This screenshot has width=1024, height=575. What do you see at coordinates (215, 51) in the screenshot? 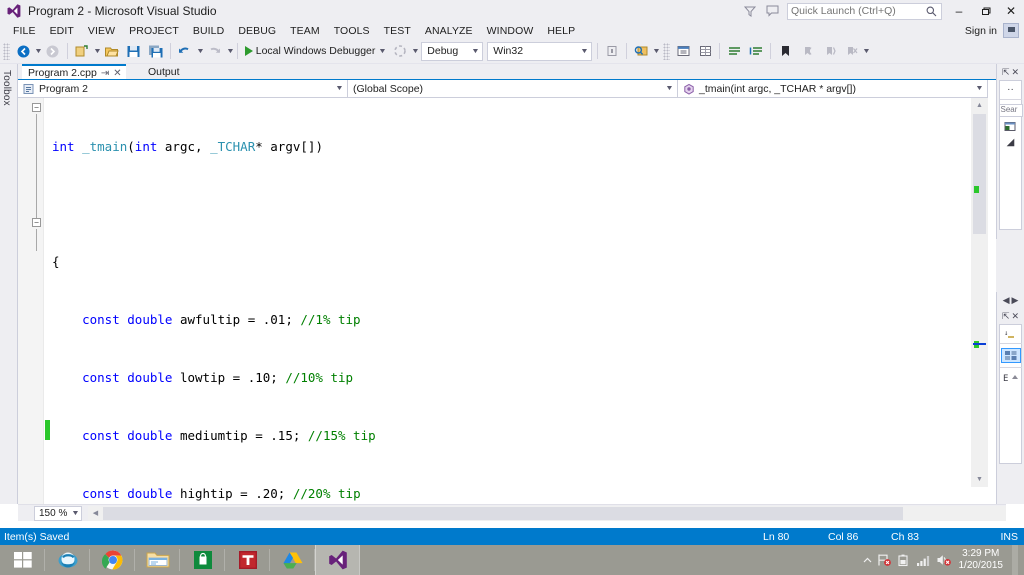
I see `redo-icon` at bounding box center [215, 51].